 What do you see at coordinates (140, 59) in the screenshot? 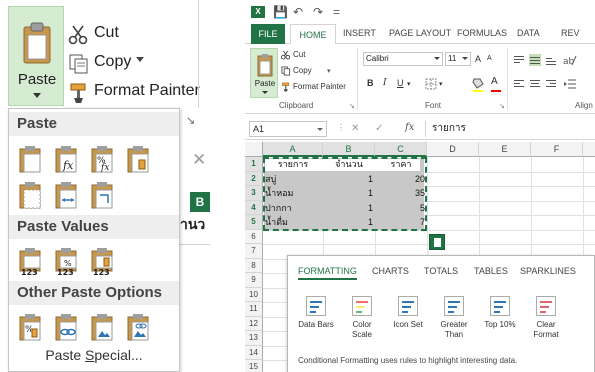
I see `copy-dropdown-icon` at bounding box center [140, 59].